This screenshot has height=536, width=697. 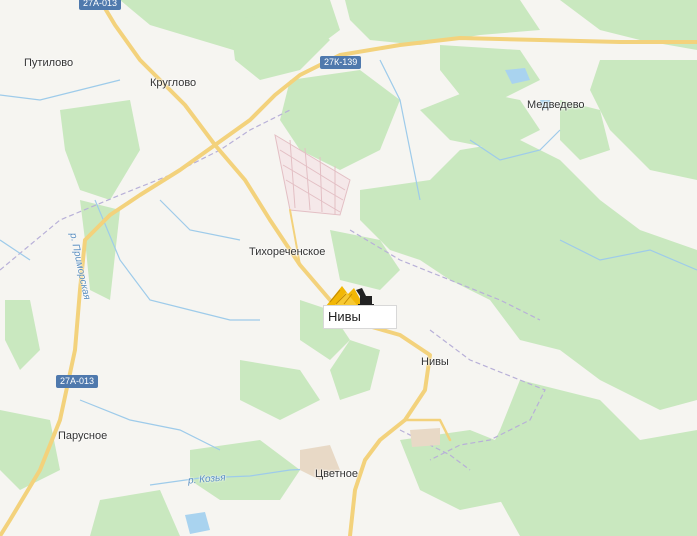 I want to click on place-label-parusnoe: Парусное, so click(x=82, y=436).